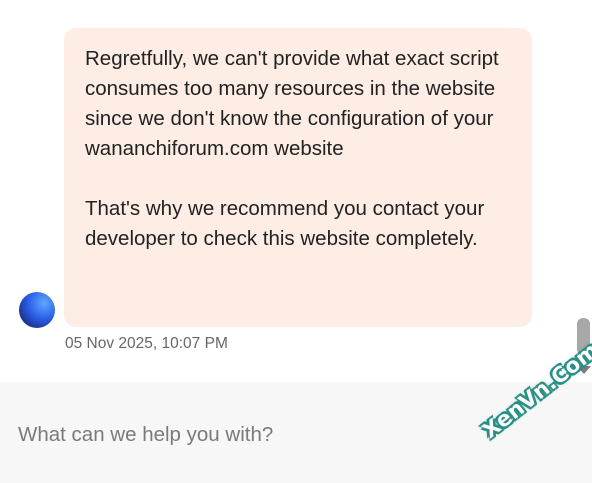 This screenshot has width=592, height=483. Describe the element at coordinates (146, 343) in the screenshot. I see `message-timestamp: 05 Nov 2025, 10:07 PM` at that location.